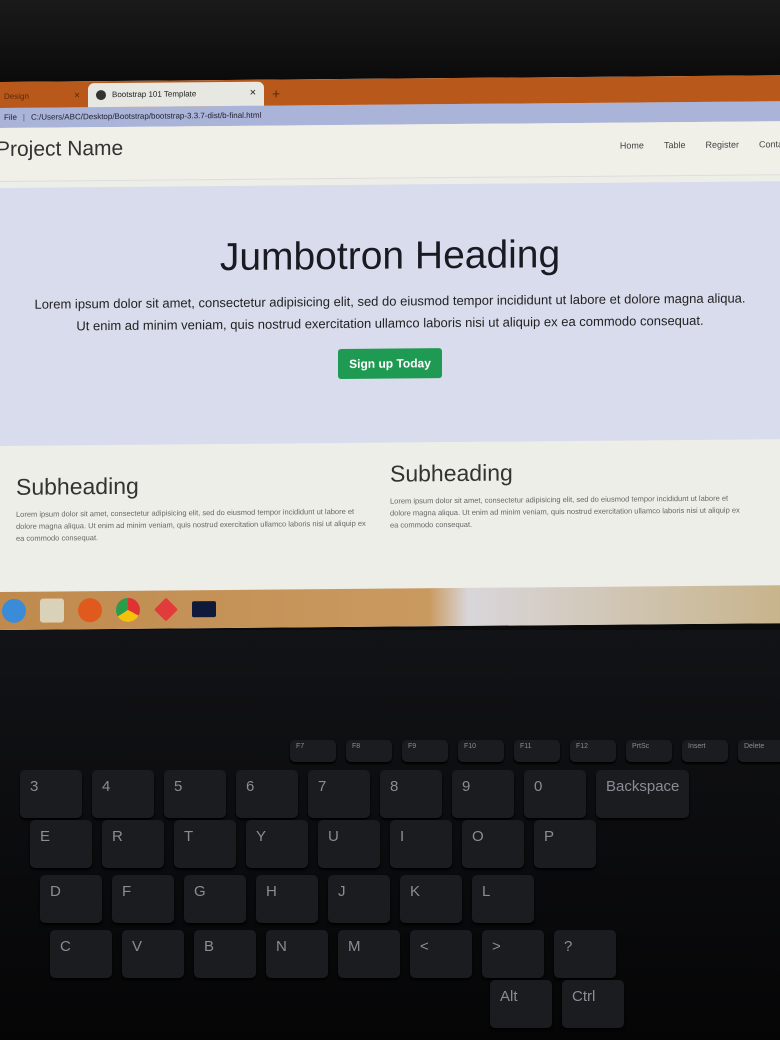 This screenshot has height=1040, width=780. Describe the element at coordinates (276, 94) in the screenshot. I see `new-tab-button: +` at that location.